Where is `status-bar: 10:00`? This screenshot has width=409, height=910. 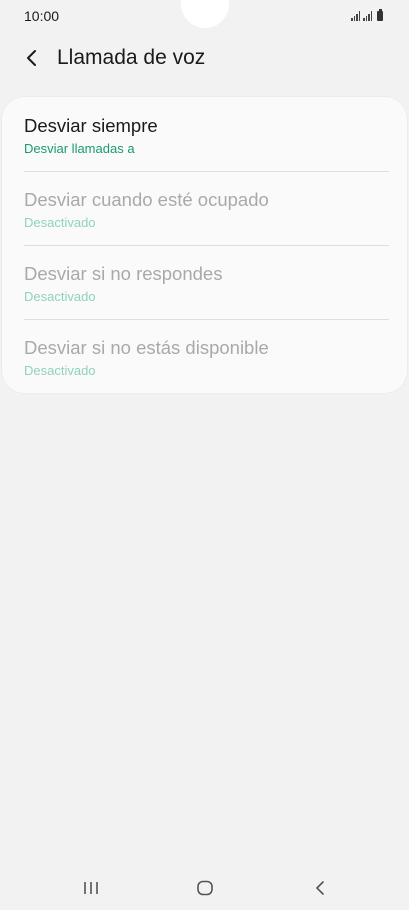
status-bar: 10:00 is located at coordinates (204, 16).